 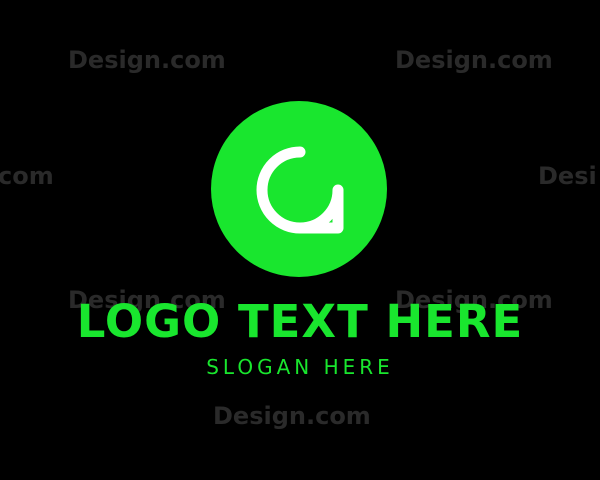 I want to click on watermark-text-partial: com, so click(x=27, y=176).